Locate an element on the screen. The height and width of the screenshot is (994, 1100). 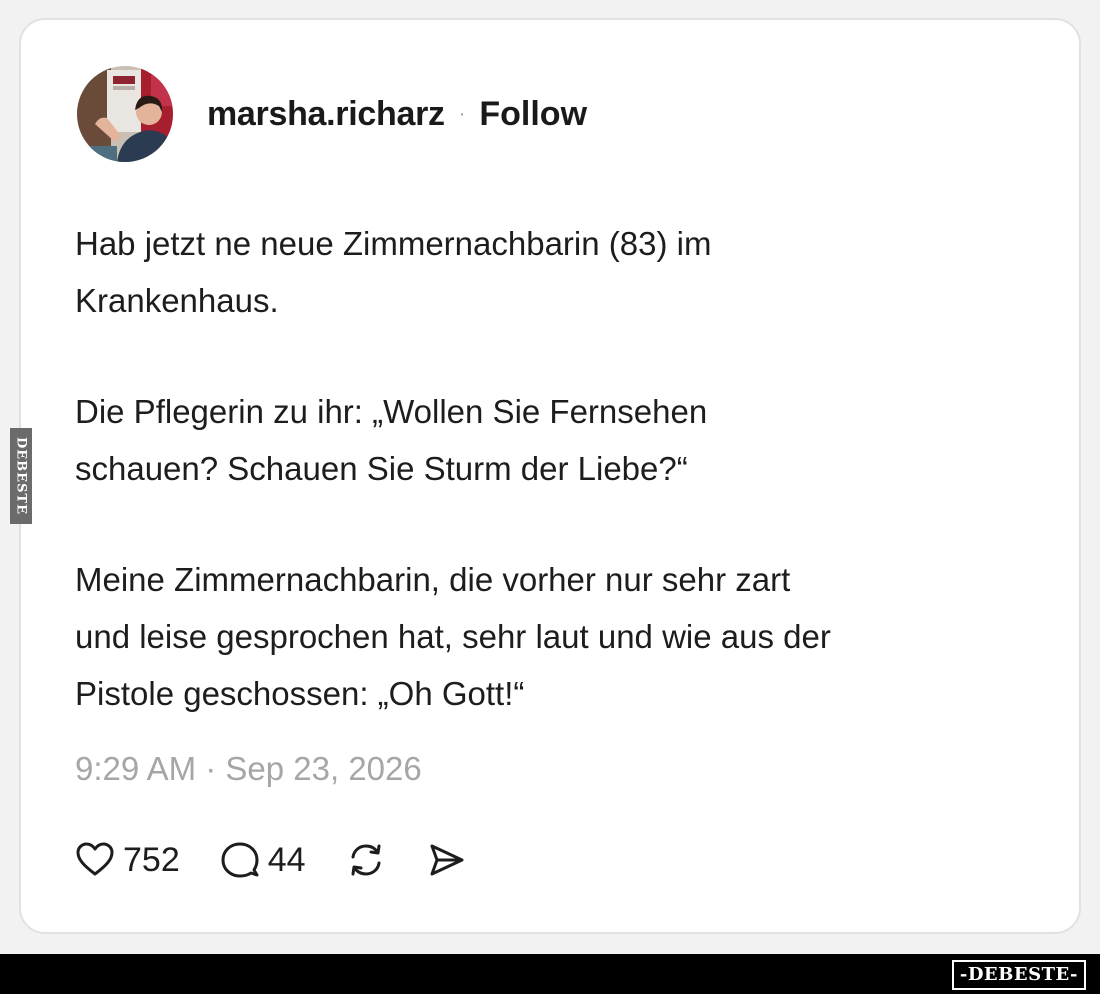
avatar-image is located at coordinates (125, 114).